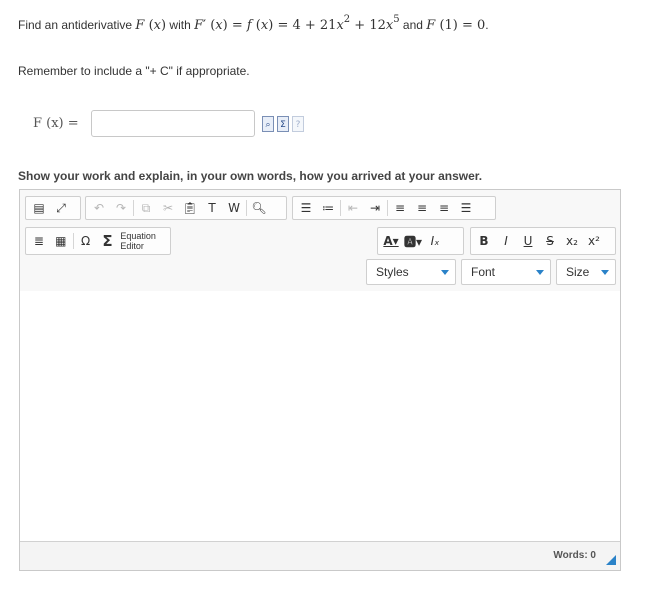 The image size is (659, 608). I want to click on math-derivative-equation: F′ (x) = f (x) = 4 + 21x2 + 12x5, so click(297, 23).